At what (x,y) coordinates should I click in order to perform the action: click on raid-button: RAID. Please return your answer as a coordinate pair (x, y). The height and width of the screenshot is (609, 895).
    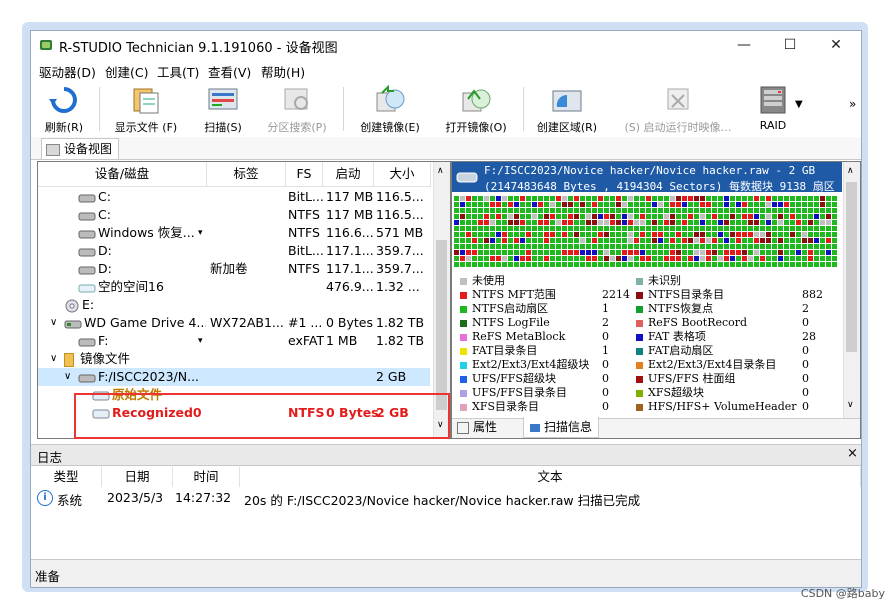
    Looking at the image, I should click on (773, 109).